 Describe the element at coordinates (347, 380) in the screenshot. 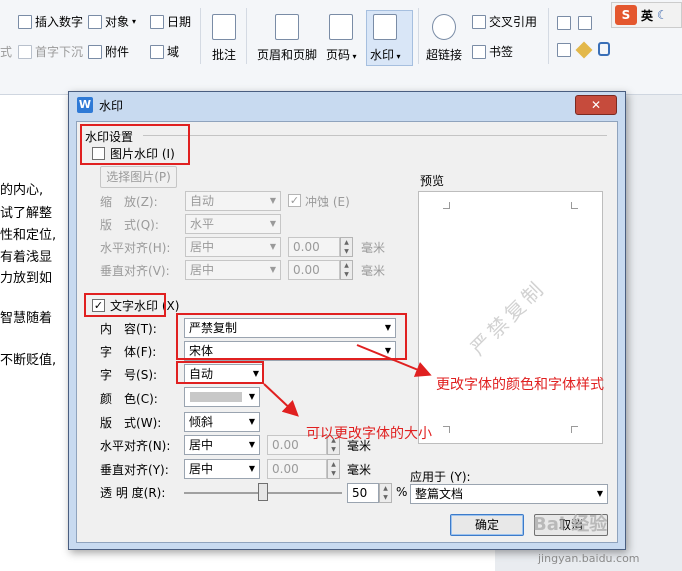

I see `annotation-arrows` at that location.